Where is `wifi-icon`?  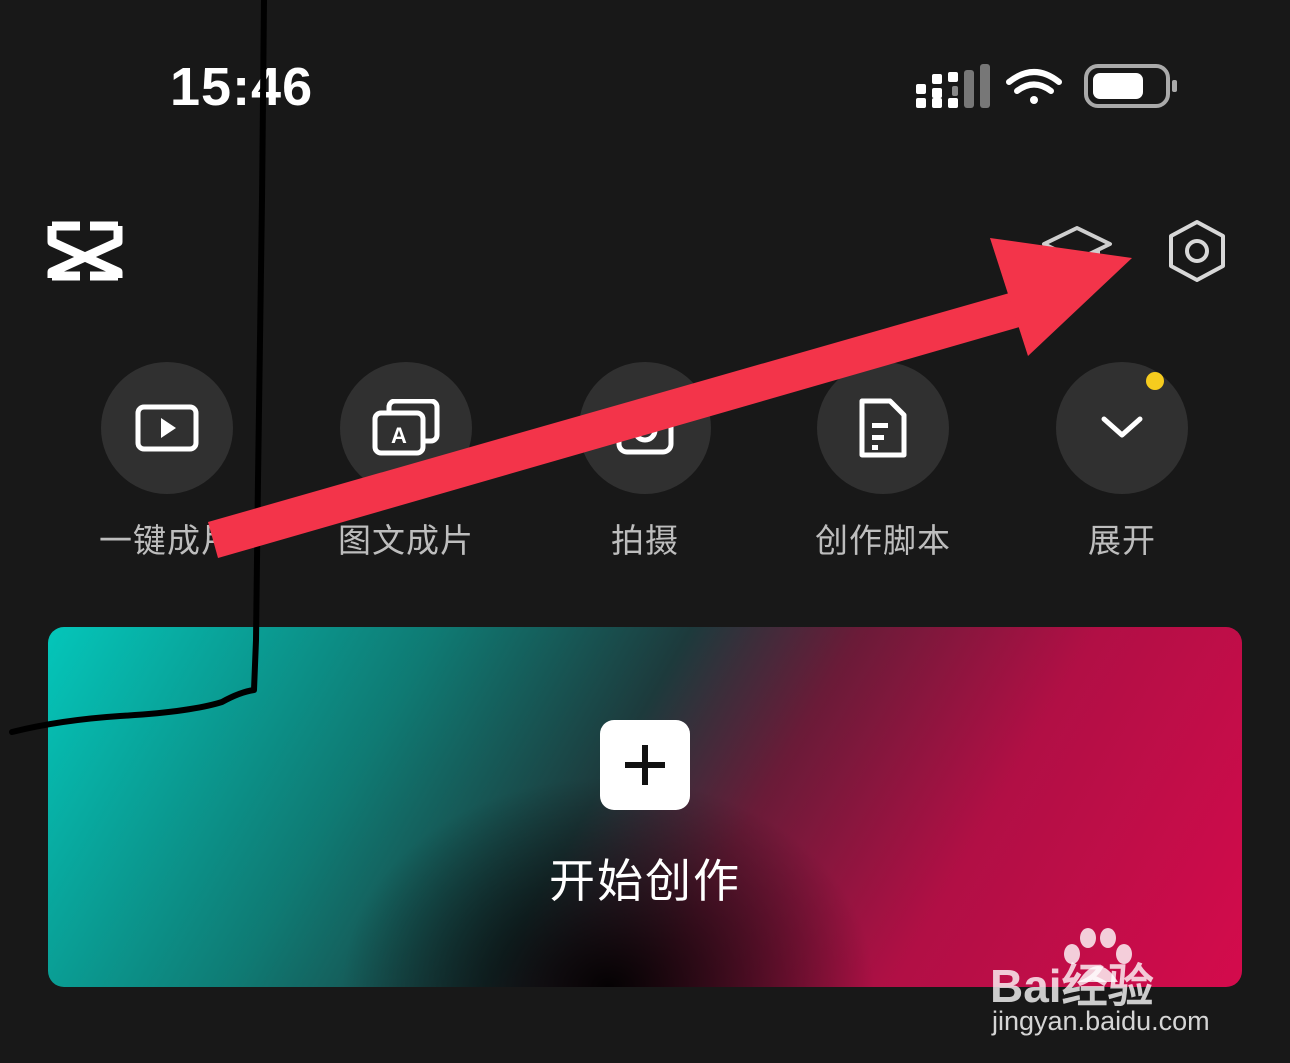
wifi-icon is located at coordinates (1034, 86).